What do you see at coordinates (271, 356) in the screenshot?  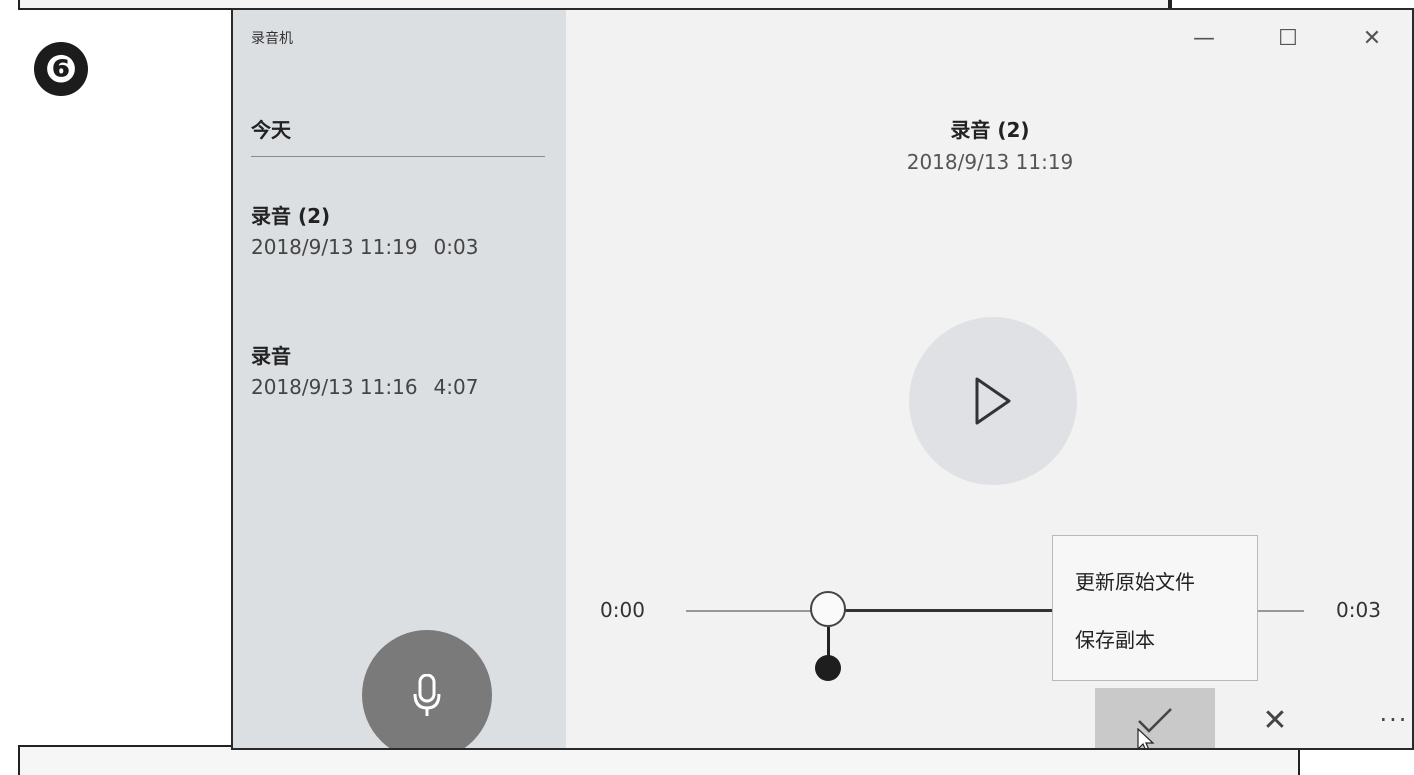 I see `recording-name: 录音` at bounding box center [271, 356].